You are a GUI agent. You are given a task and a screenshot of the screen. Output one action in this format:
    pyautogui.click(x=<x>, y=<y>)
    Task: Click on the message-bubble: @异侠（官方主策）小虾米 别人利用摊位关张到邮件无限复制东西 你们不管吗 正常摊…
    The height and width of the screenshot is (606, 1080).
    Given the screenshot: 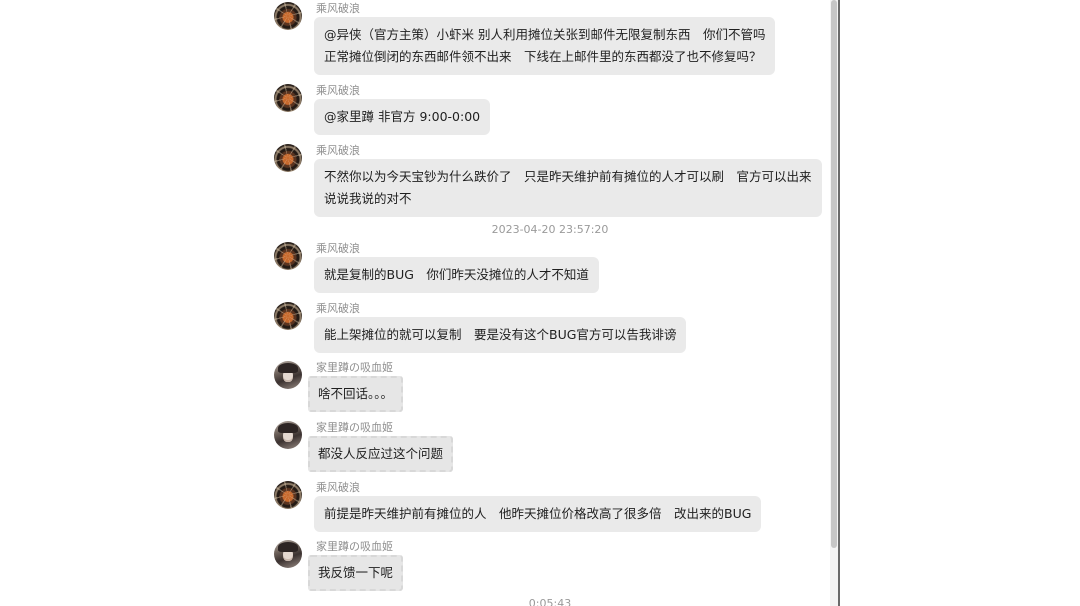 What is the action you would take?
    pyautogui.click(x=545, y=46)
    